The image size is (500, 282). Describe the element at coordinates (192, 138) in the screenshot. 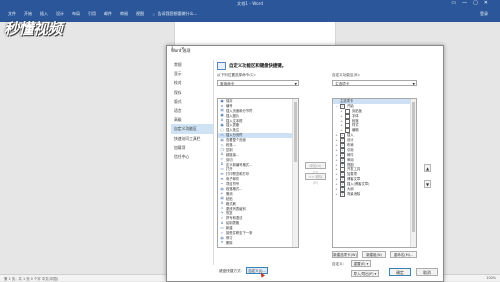

I see `nav-item: 快速访问工具栏` at that location.